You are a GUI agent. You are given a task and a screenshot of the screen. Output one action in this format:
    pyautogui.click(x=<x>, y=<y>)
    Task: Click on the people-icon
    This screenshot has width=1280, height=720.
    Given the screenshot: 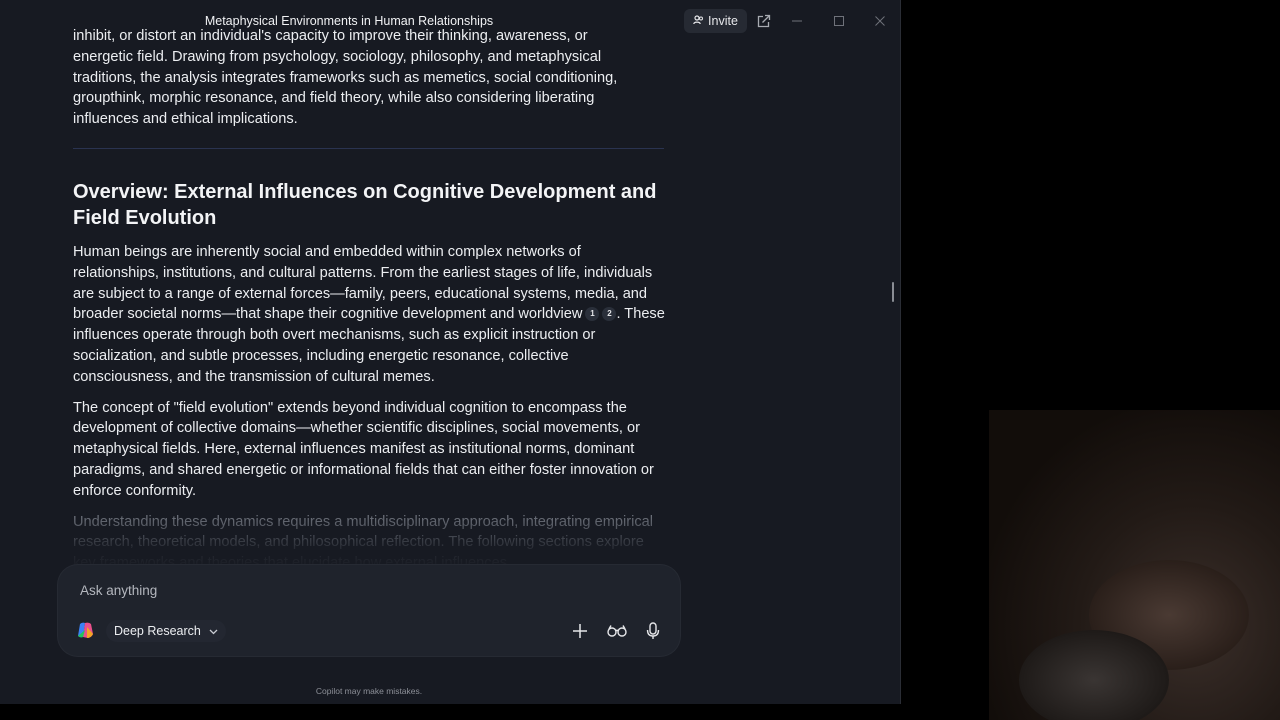 What is the action you would take?
    pyautogui.click(x=698, y=21)
    